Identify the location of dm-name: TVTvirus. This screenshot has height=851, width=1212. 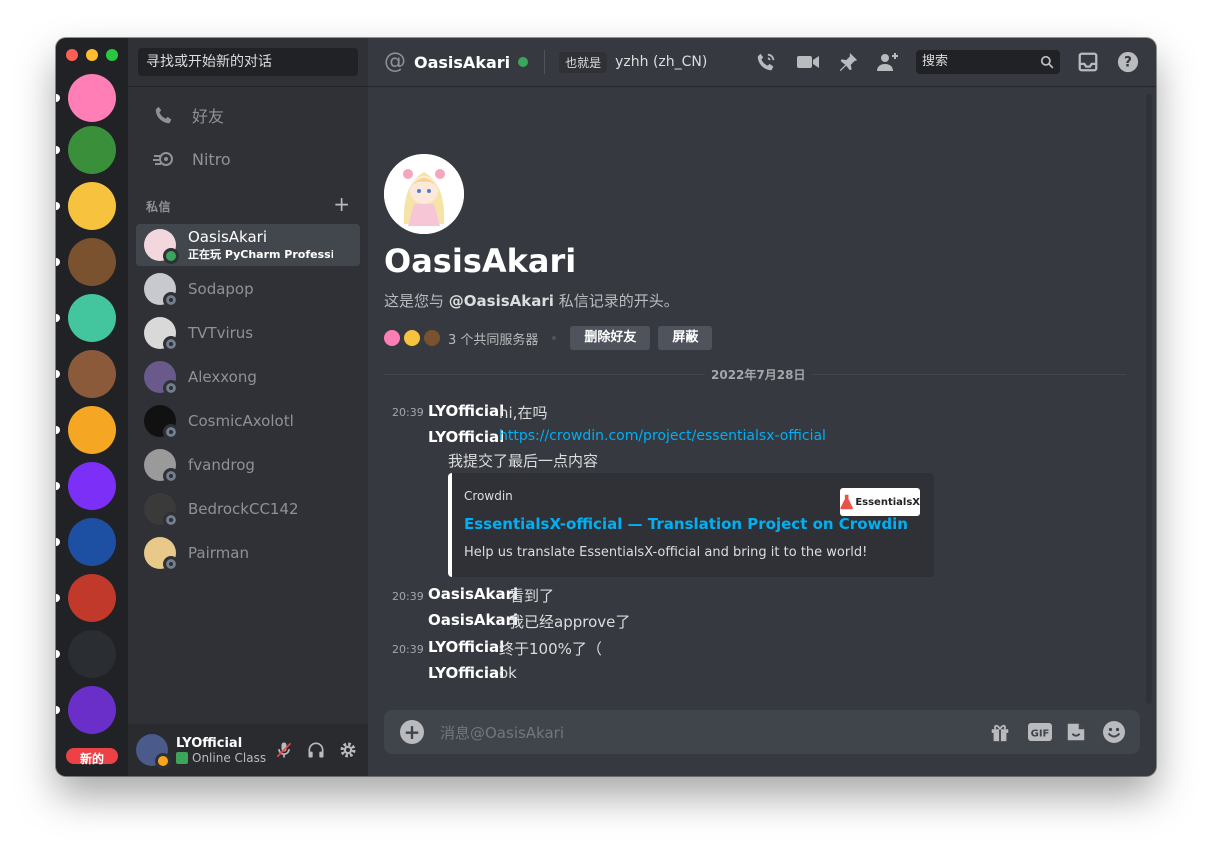
(221, 333).